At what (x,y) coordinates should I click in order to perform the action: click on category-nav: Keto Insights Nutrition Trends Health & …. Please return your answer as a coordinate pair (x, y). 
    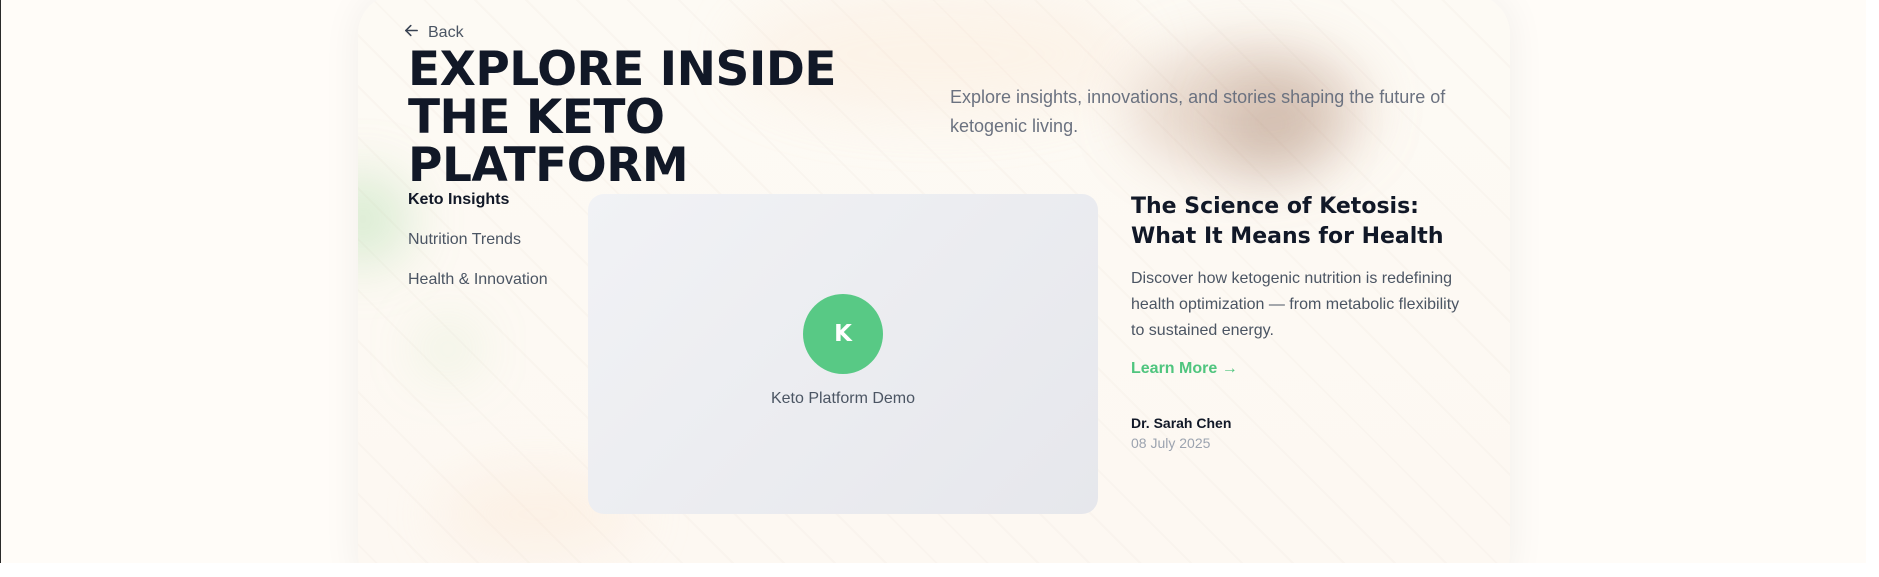
    Looking at the image, I should click on (478, 239).